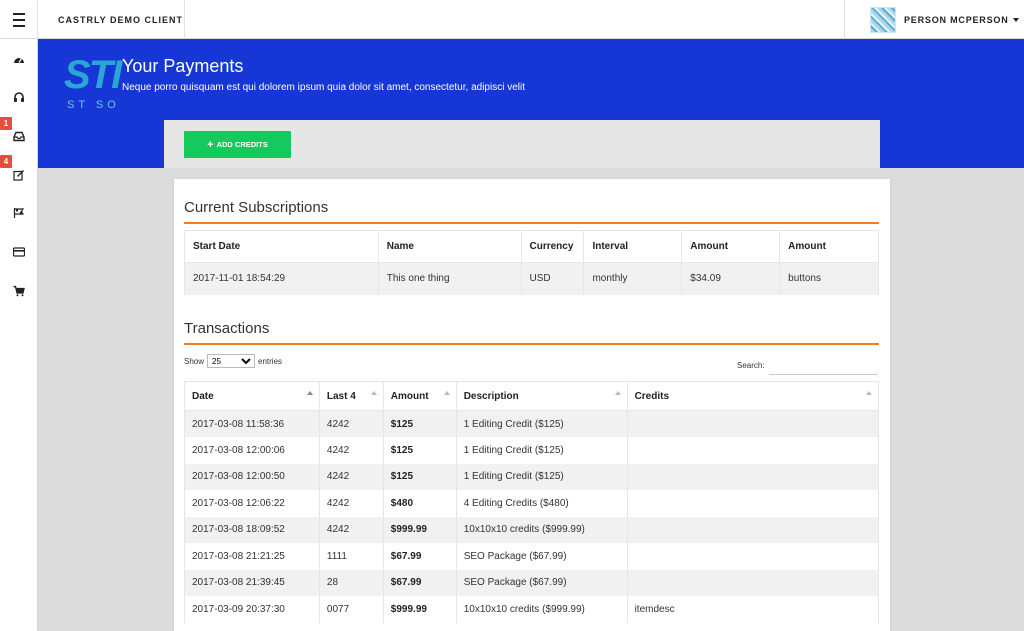 The height and width of the screenshot is (631, 1024). What do you see at coordinates (531, 344) in the screenshot?
I see `transactions-divider` at bounding box center [531, 344].